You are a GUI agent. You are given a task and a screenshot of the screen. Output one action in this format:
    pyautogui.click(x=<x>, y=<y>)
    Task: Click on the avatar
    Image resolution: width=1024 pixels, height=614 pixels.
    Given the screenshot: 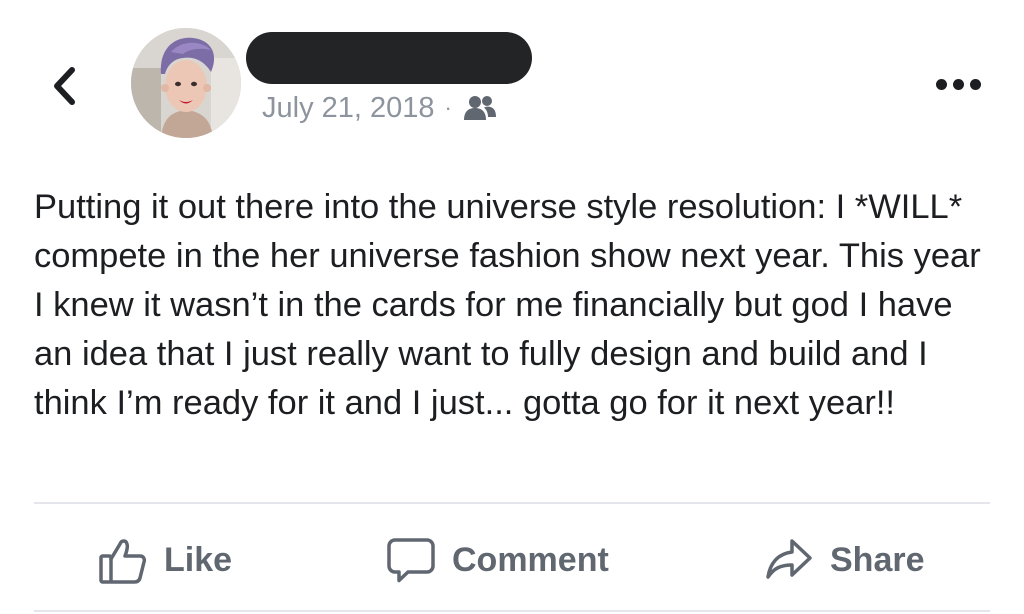 What is the action you would take?
    pyautogui.click(x=186, y=83)
    